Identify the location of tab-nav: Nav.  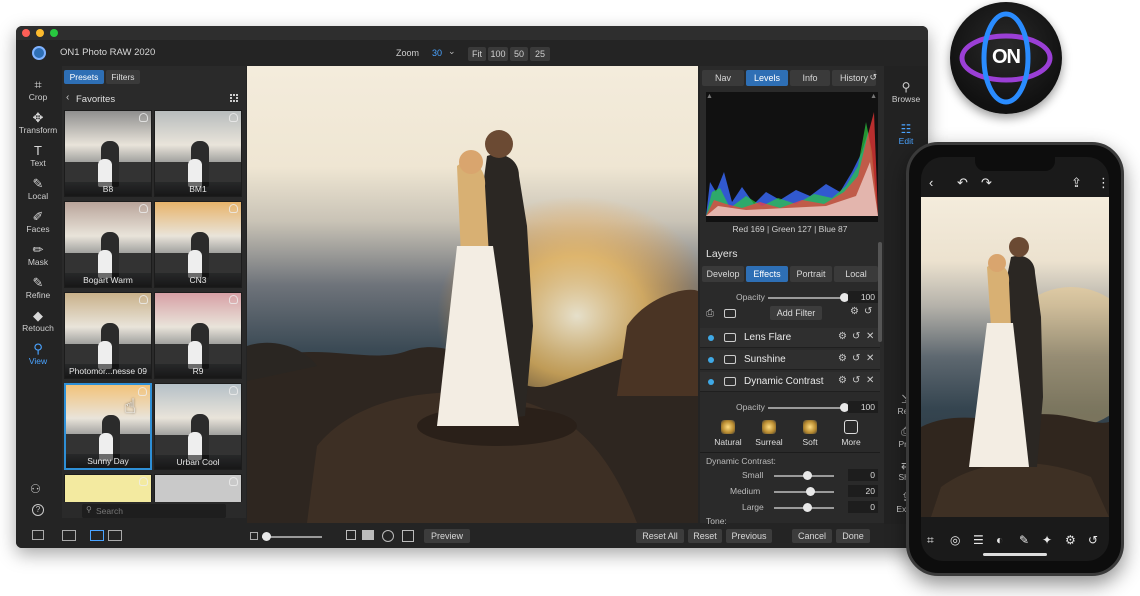
(723, 78).